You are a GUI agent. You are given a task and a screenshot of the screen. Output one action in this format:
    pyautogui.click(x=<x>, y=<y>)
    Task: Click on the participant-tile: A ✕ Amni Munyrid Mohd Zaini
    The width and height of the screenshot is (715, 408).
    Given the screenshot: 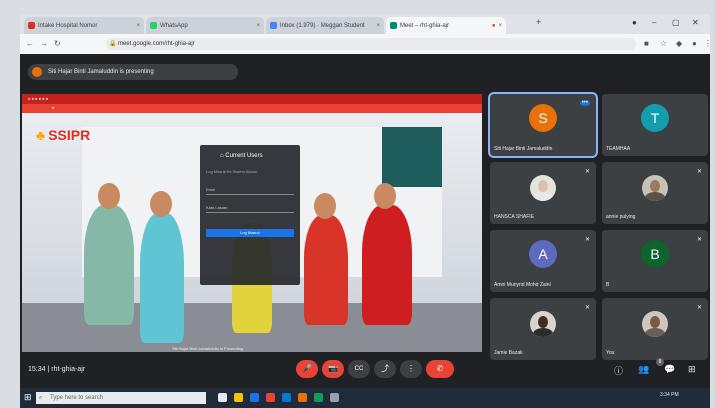 What is the action you would take?
    pyautogui.click(x=543, y=261)
    